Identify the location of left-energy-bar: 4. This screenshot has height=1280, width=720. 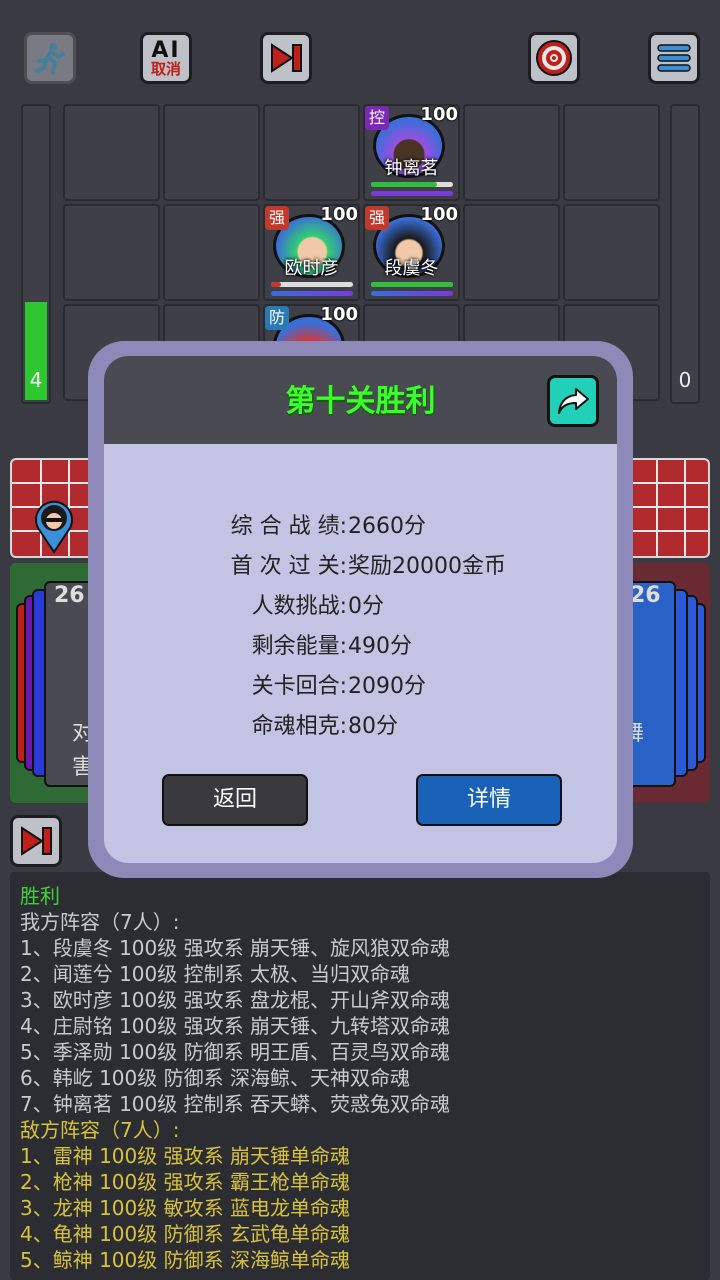
(36, 254).